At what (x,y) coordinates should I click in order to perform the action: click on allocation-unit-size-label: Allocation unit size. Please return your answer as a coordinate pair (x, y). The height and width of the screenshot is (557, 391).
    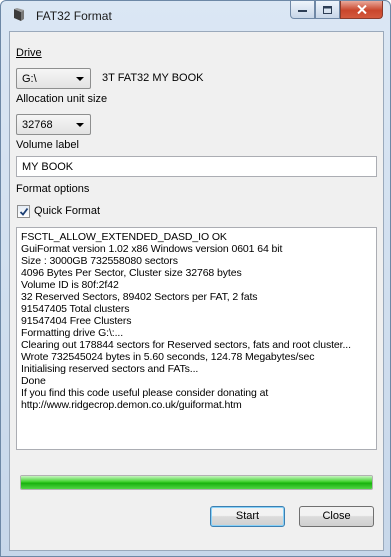
    Looking at the image, I should click on (62, 99).